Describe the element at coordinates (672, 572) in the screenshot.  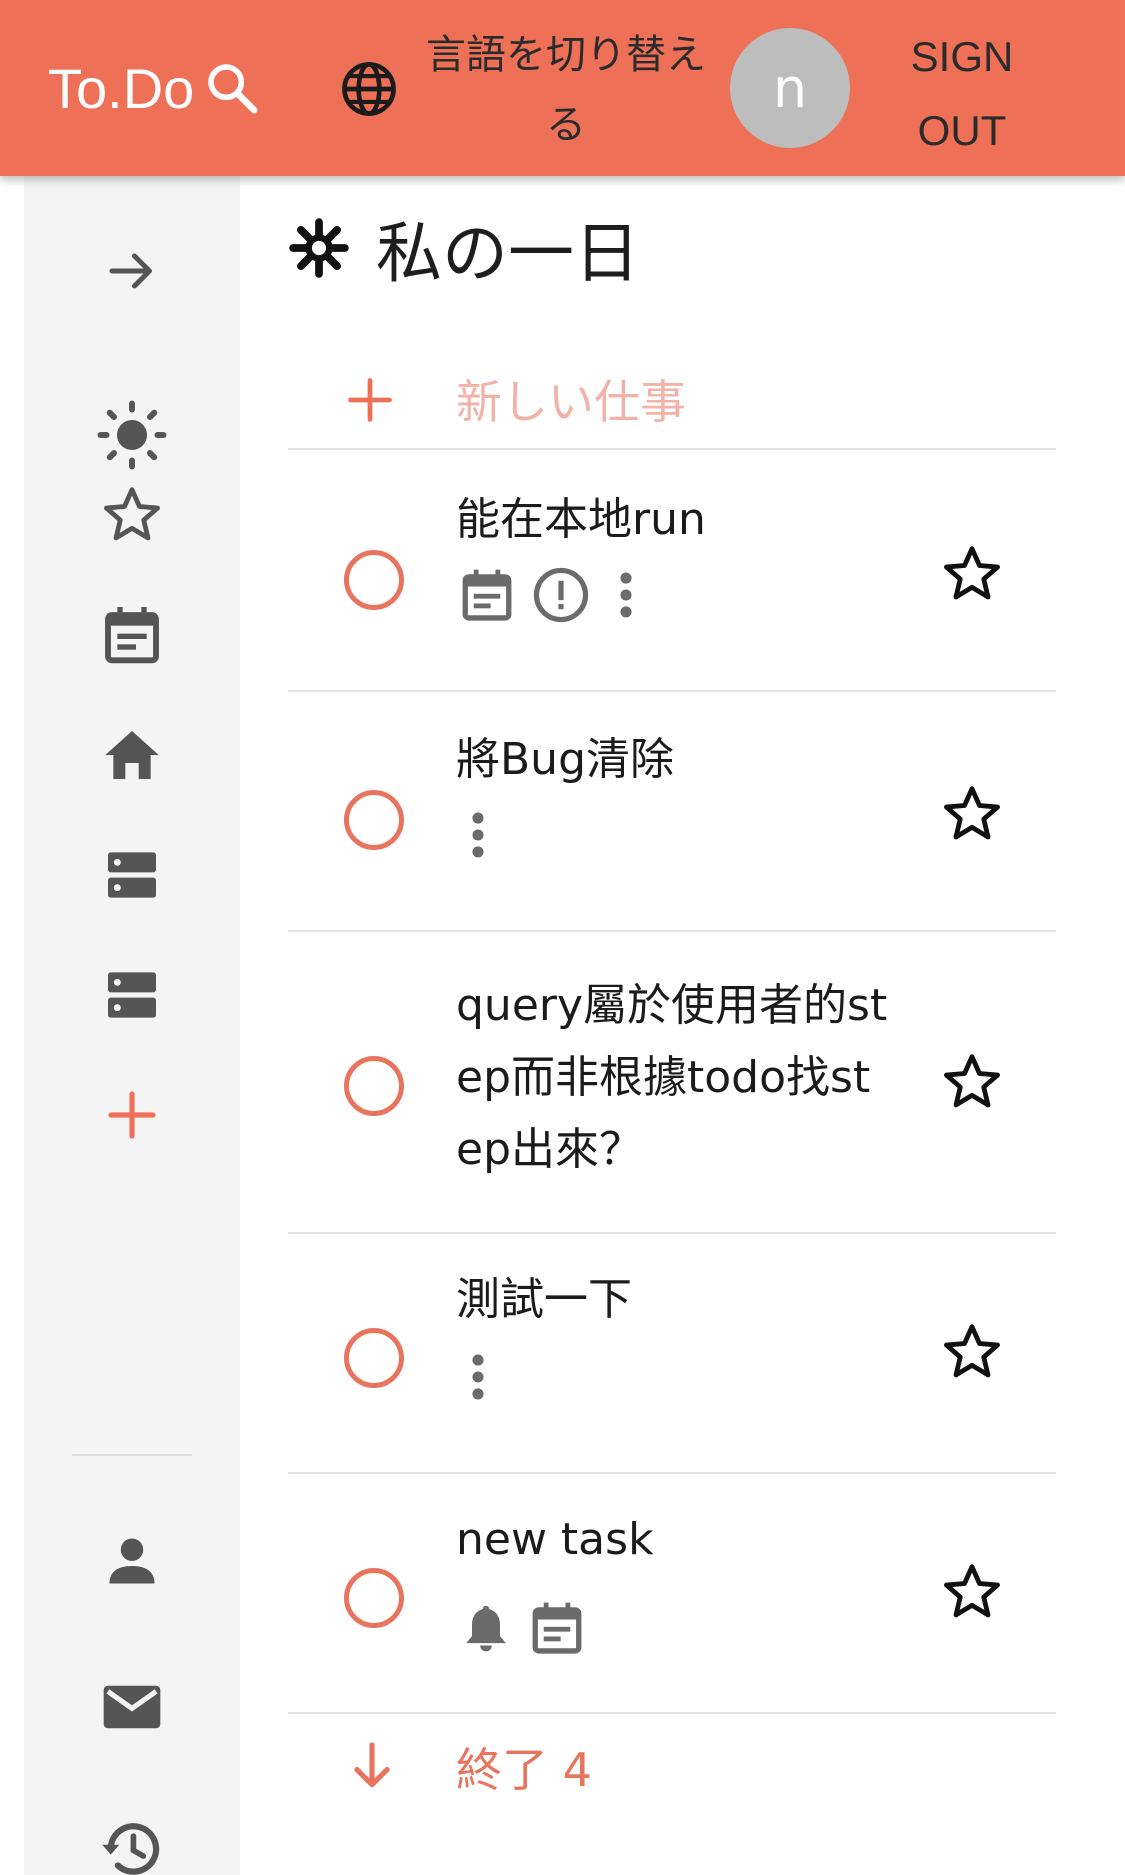
I see `task-item: 能在本地run` at that location.